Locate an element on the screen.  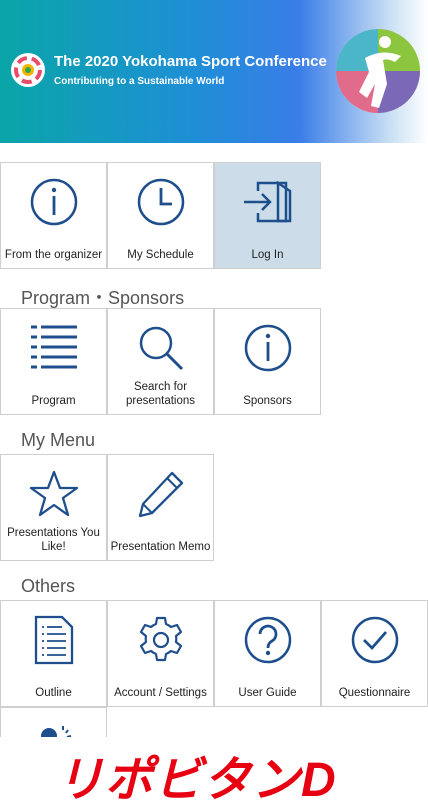
section-title-others: Others is located at coordinates (48, 586).